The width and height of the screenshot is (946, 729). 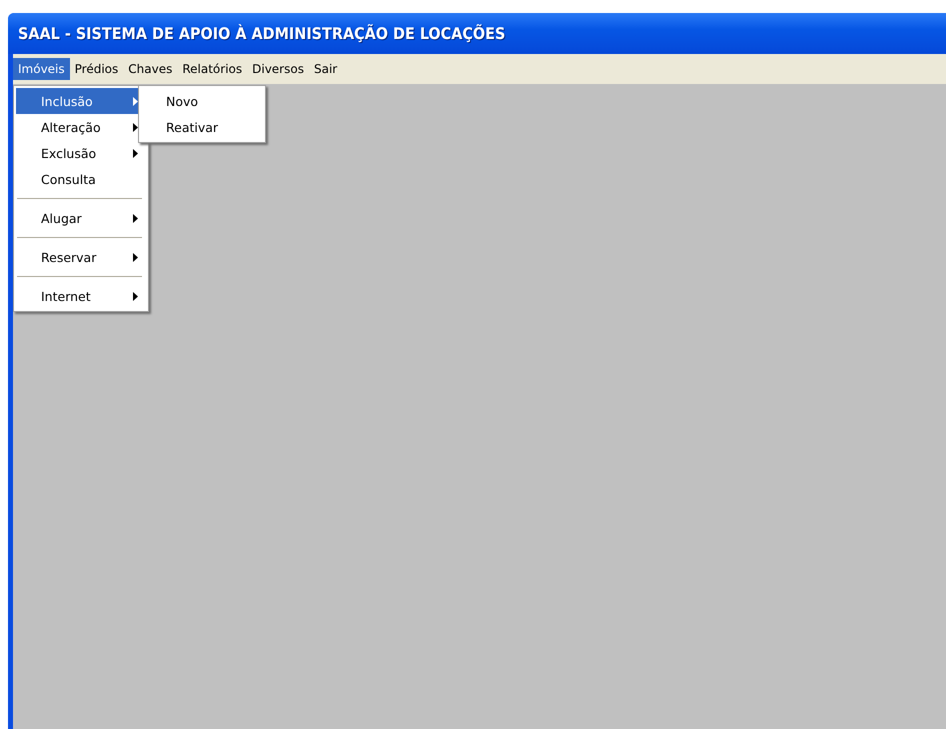 I want to click on menu-item: Internet, so click(x=81, y=296).